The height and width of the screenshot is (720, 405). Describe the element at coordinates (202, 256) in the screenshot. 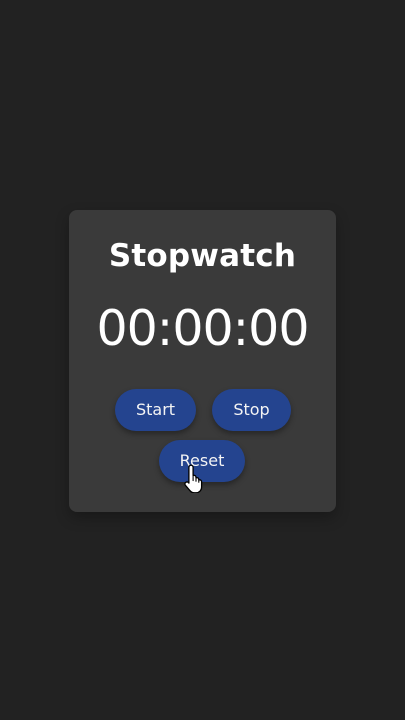

I see `stopwatch-title: Stopwatch` at that location.